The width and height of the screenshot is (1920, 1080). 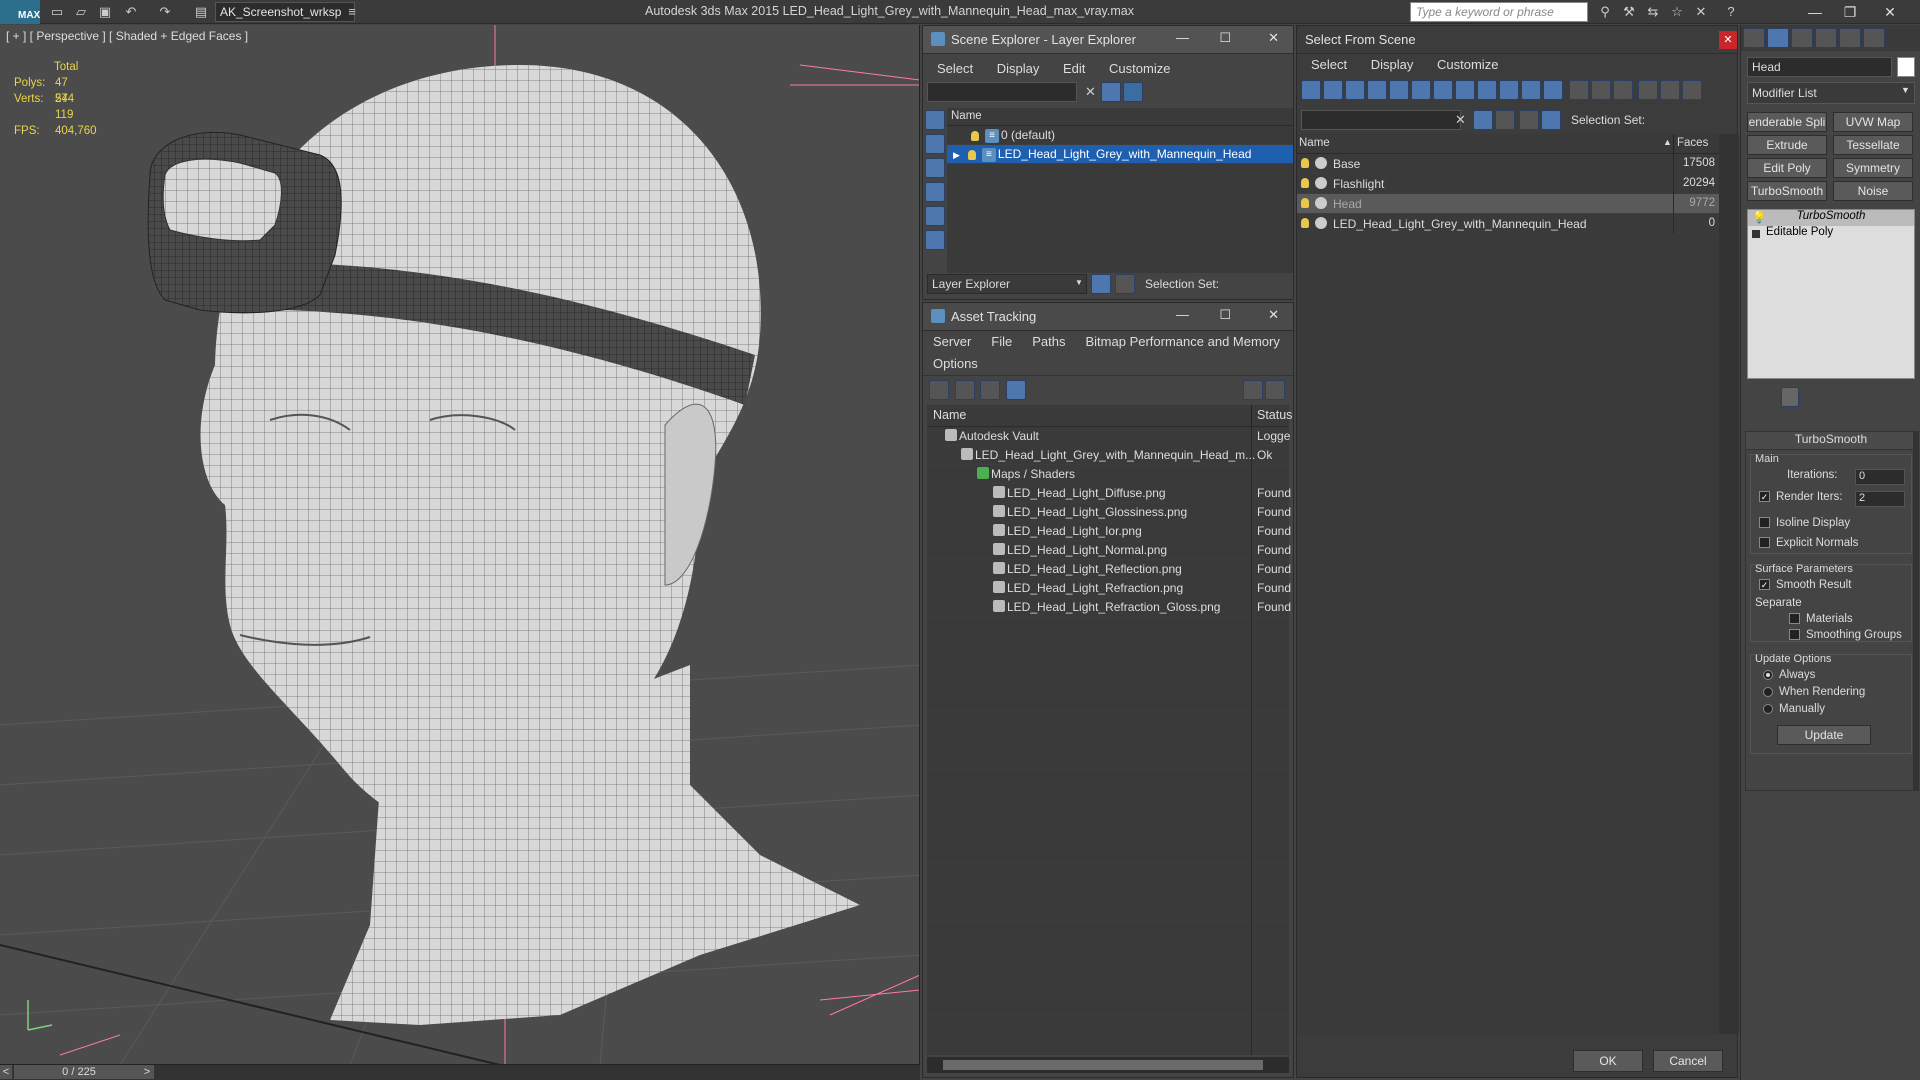 I want to click on se-clear-icon: ✕, so click(x=1090, y=92).